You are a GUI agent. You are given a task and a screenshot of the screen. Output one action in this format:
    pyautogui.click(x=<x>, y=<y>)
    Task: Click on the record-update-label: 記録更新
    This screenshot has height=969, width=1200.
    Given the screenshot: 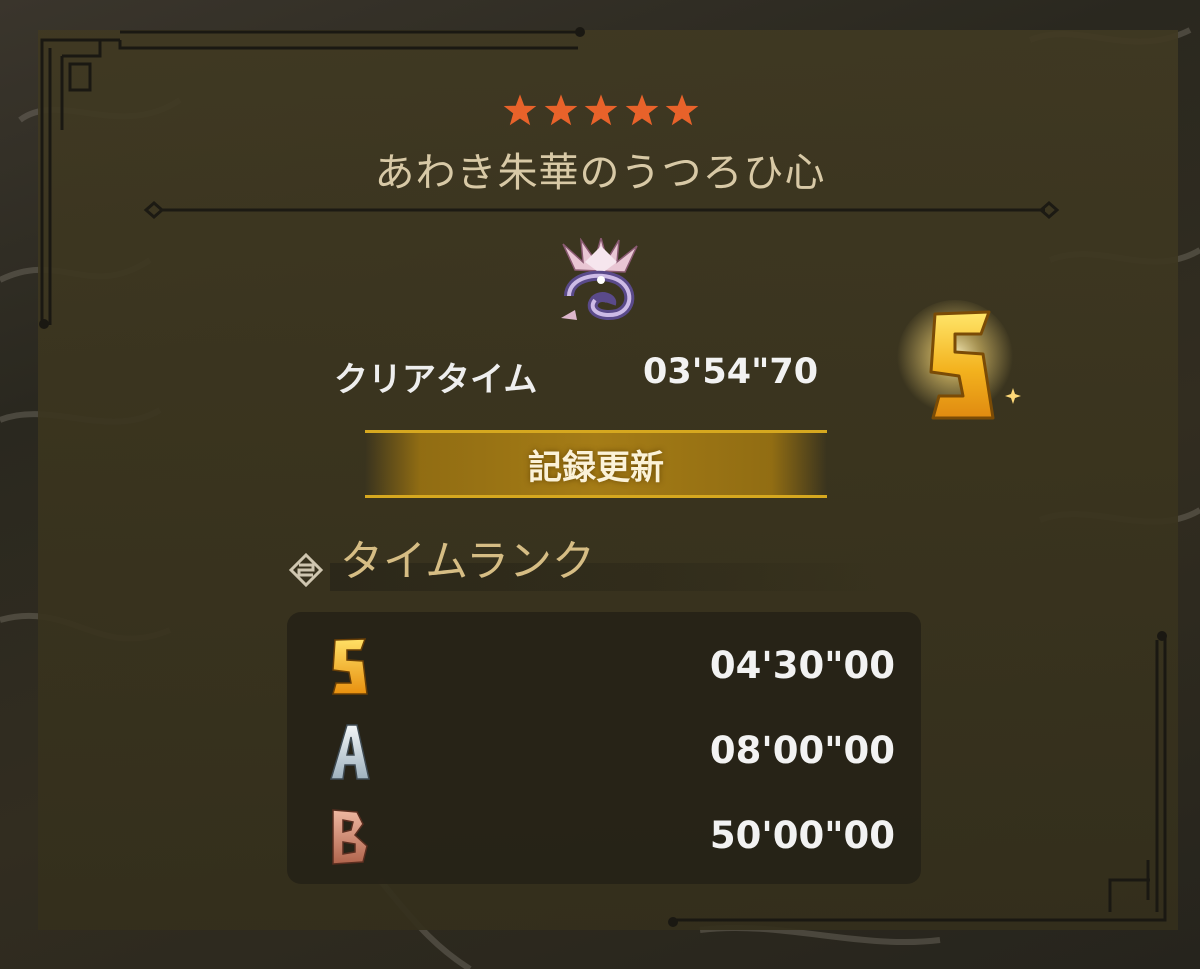 What is the action you would take?
    pyautogui.click(x=596, y=467)
    